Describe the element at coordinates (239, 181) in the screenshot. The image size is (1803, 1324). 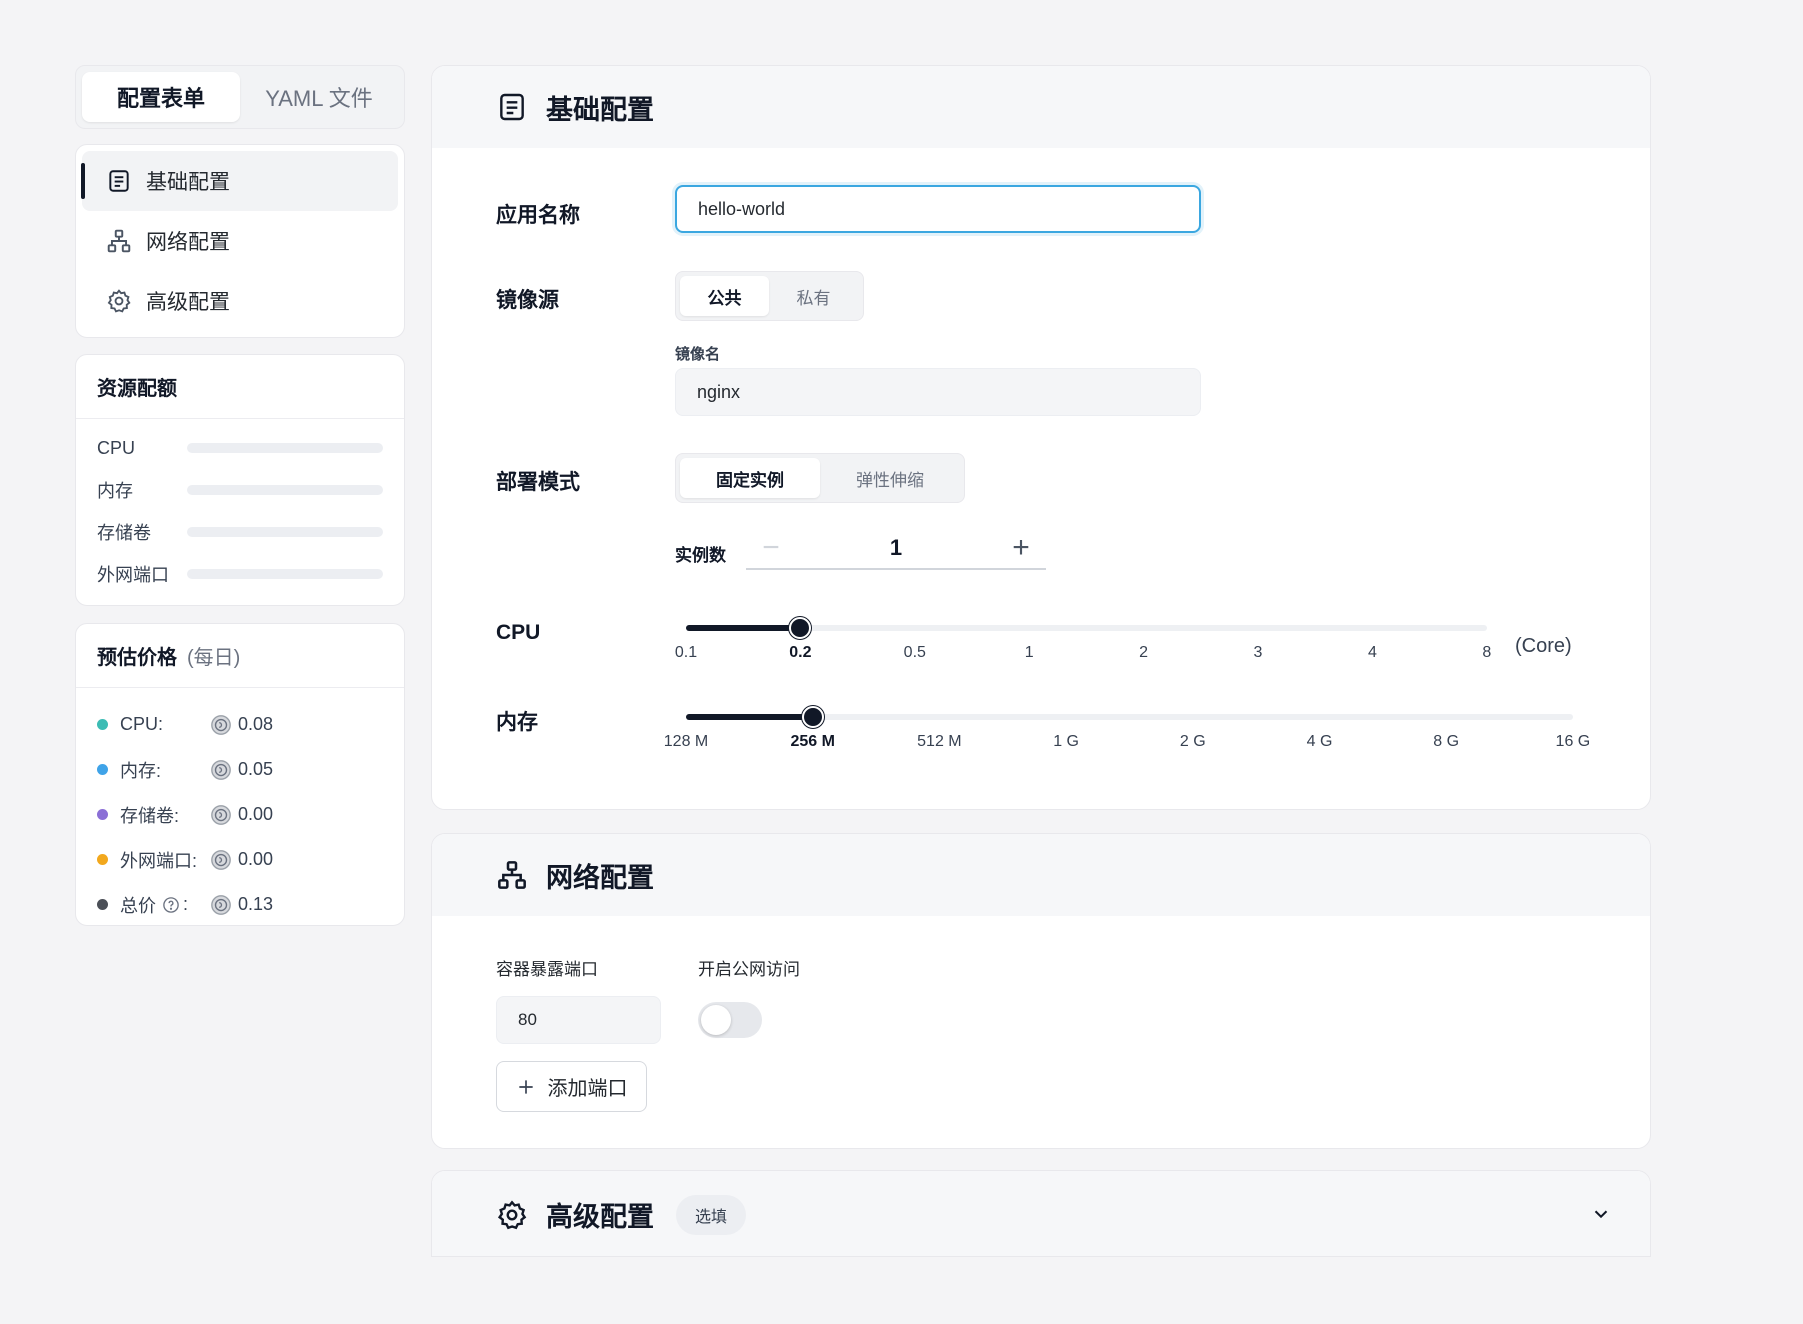
I see `nav-item-basic: 基础配置` at that location.